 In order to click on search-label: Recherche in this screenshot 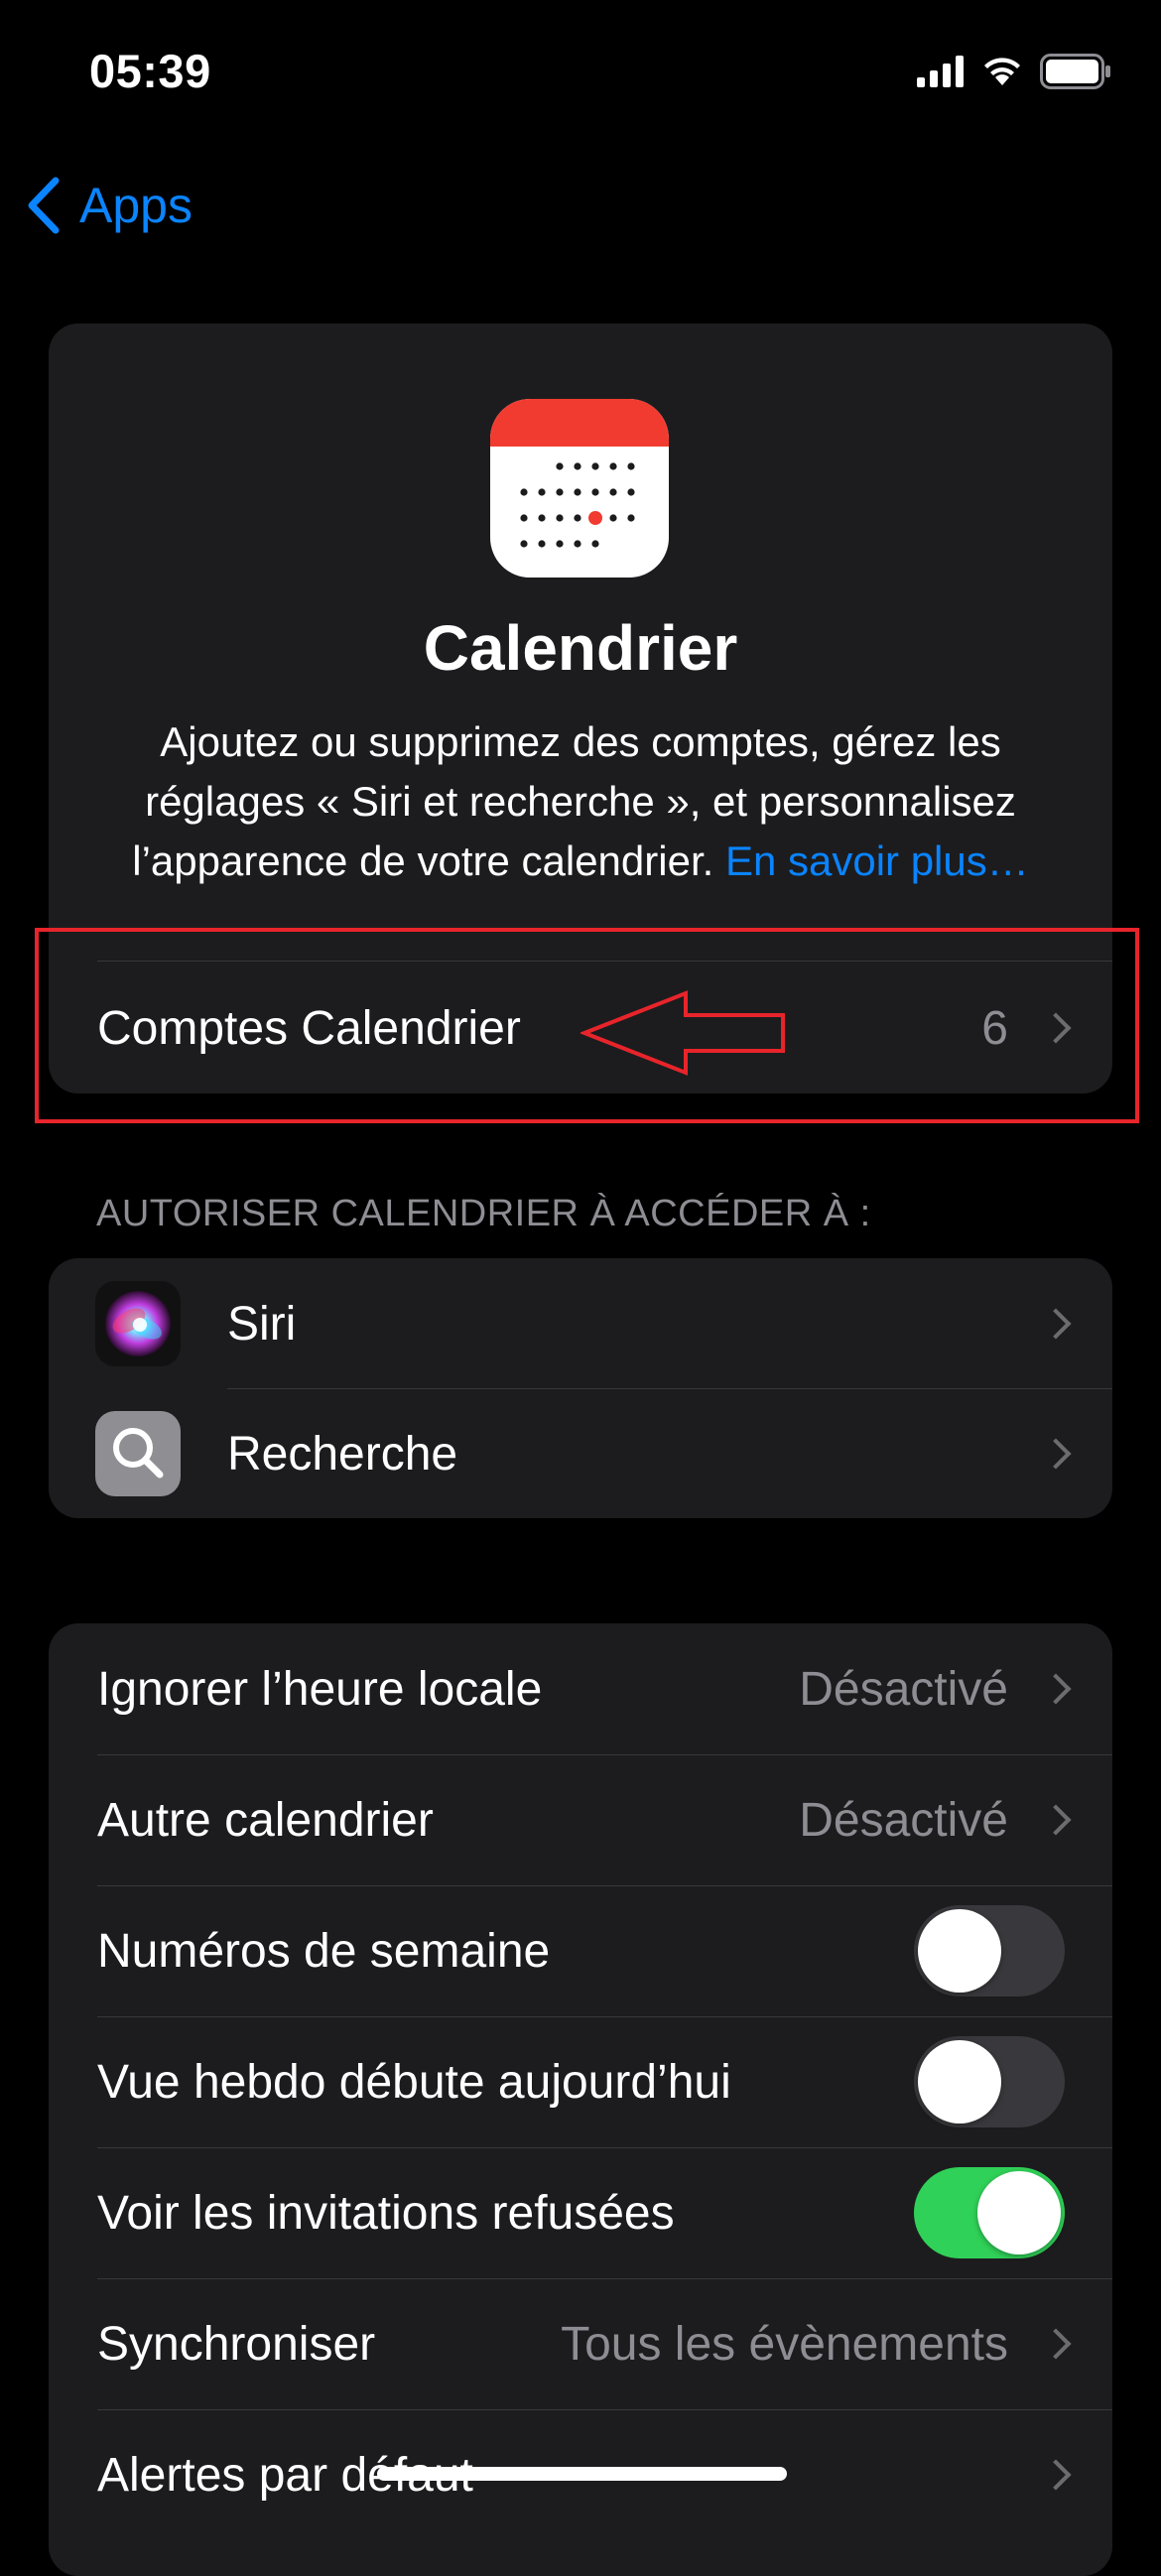, I will do `click(343, 1454)`.